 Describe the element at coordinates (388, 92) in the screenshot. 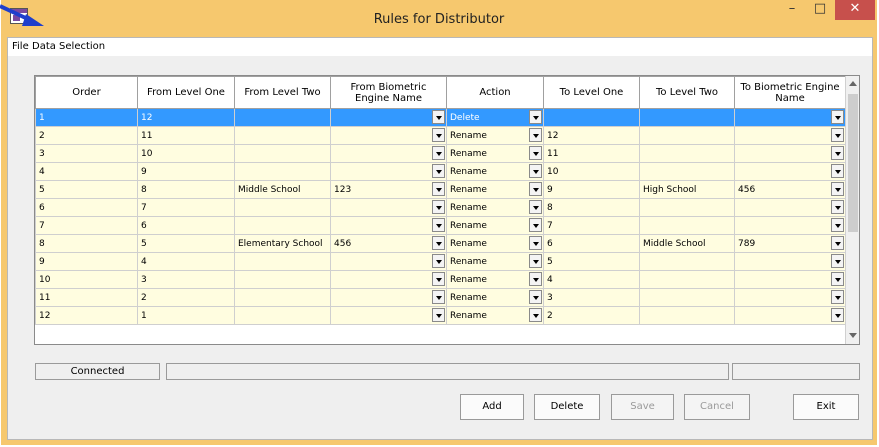

I see `col-header-from-biometric-engine: From Biometric Engine Name` at that location.